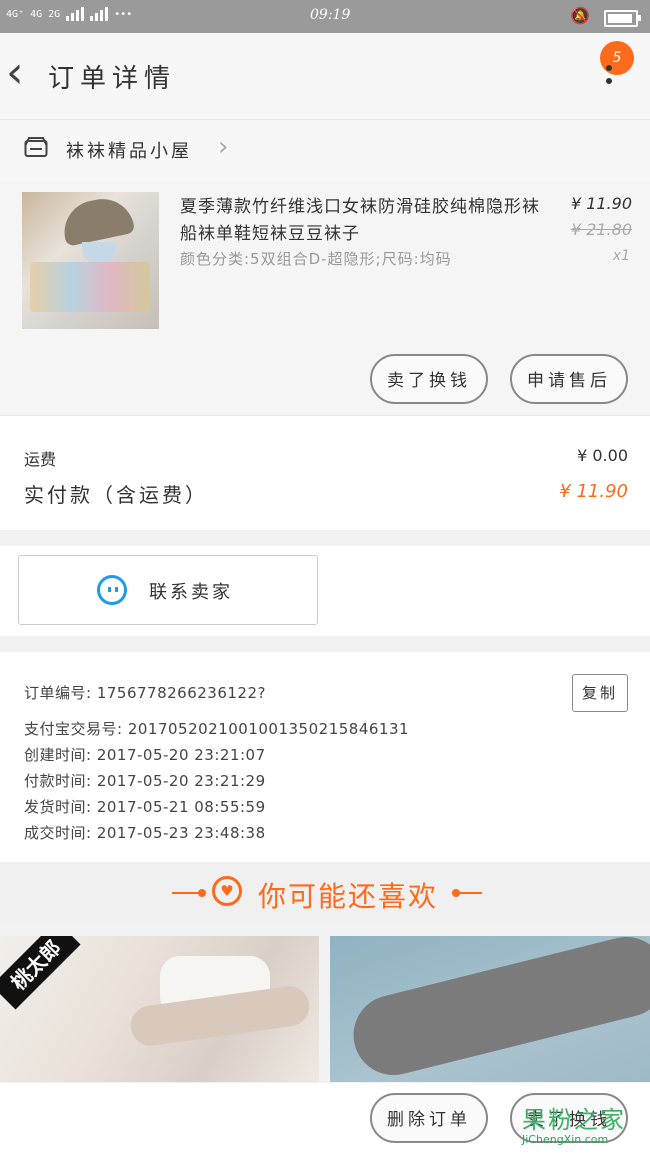 The image size is (650, 1155). What do you see at coordinates (33, 14) in the screenshot?
I see `network-text: 4G⁺ 4G 2G` at bounding box center [33, 14].